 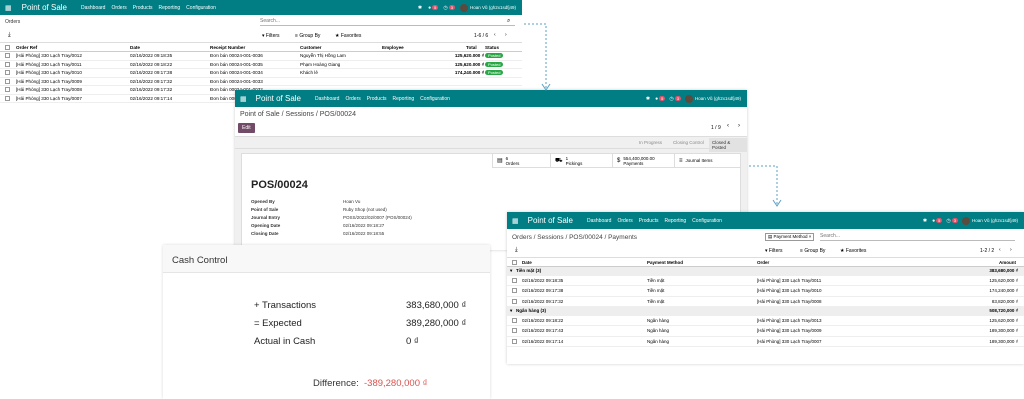 What do you see at coordinates (665, 262) in the screenshot?
I see `col-payment-method: Payment Method` at bounding box center [665, 262].